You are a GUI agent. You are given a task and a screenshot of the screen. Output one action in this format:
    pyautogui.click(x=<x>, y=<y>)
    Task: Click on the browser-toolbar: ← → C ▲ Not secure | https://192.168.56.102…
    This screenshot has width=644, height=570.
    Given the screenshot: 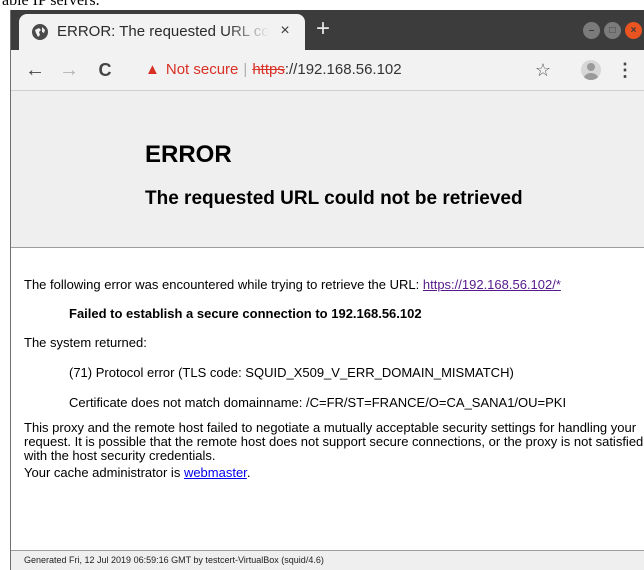 What is the action you would take?
    pyautogui.click(x=327, y=70)
    